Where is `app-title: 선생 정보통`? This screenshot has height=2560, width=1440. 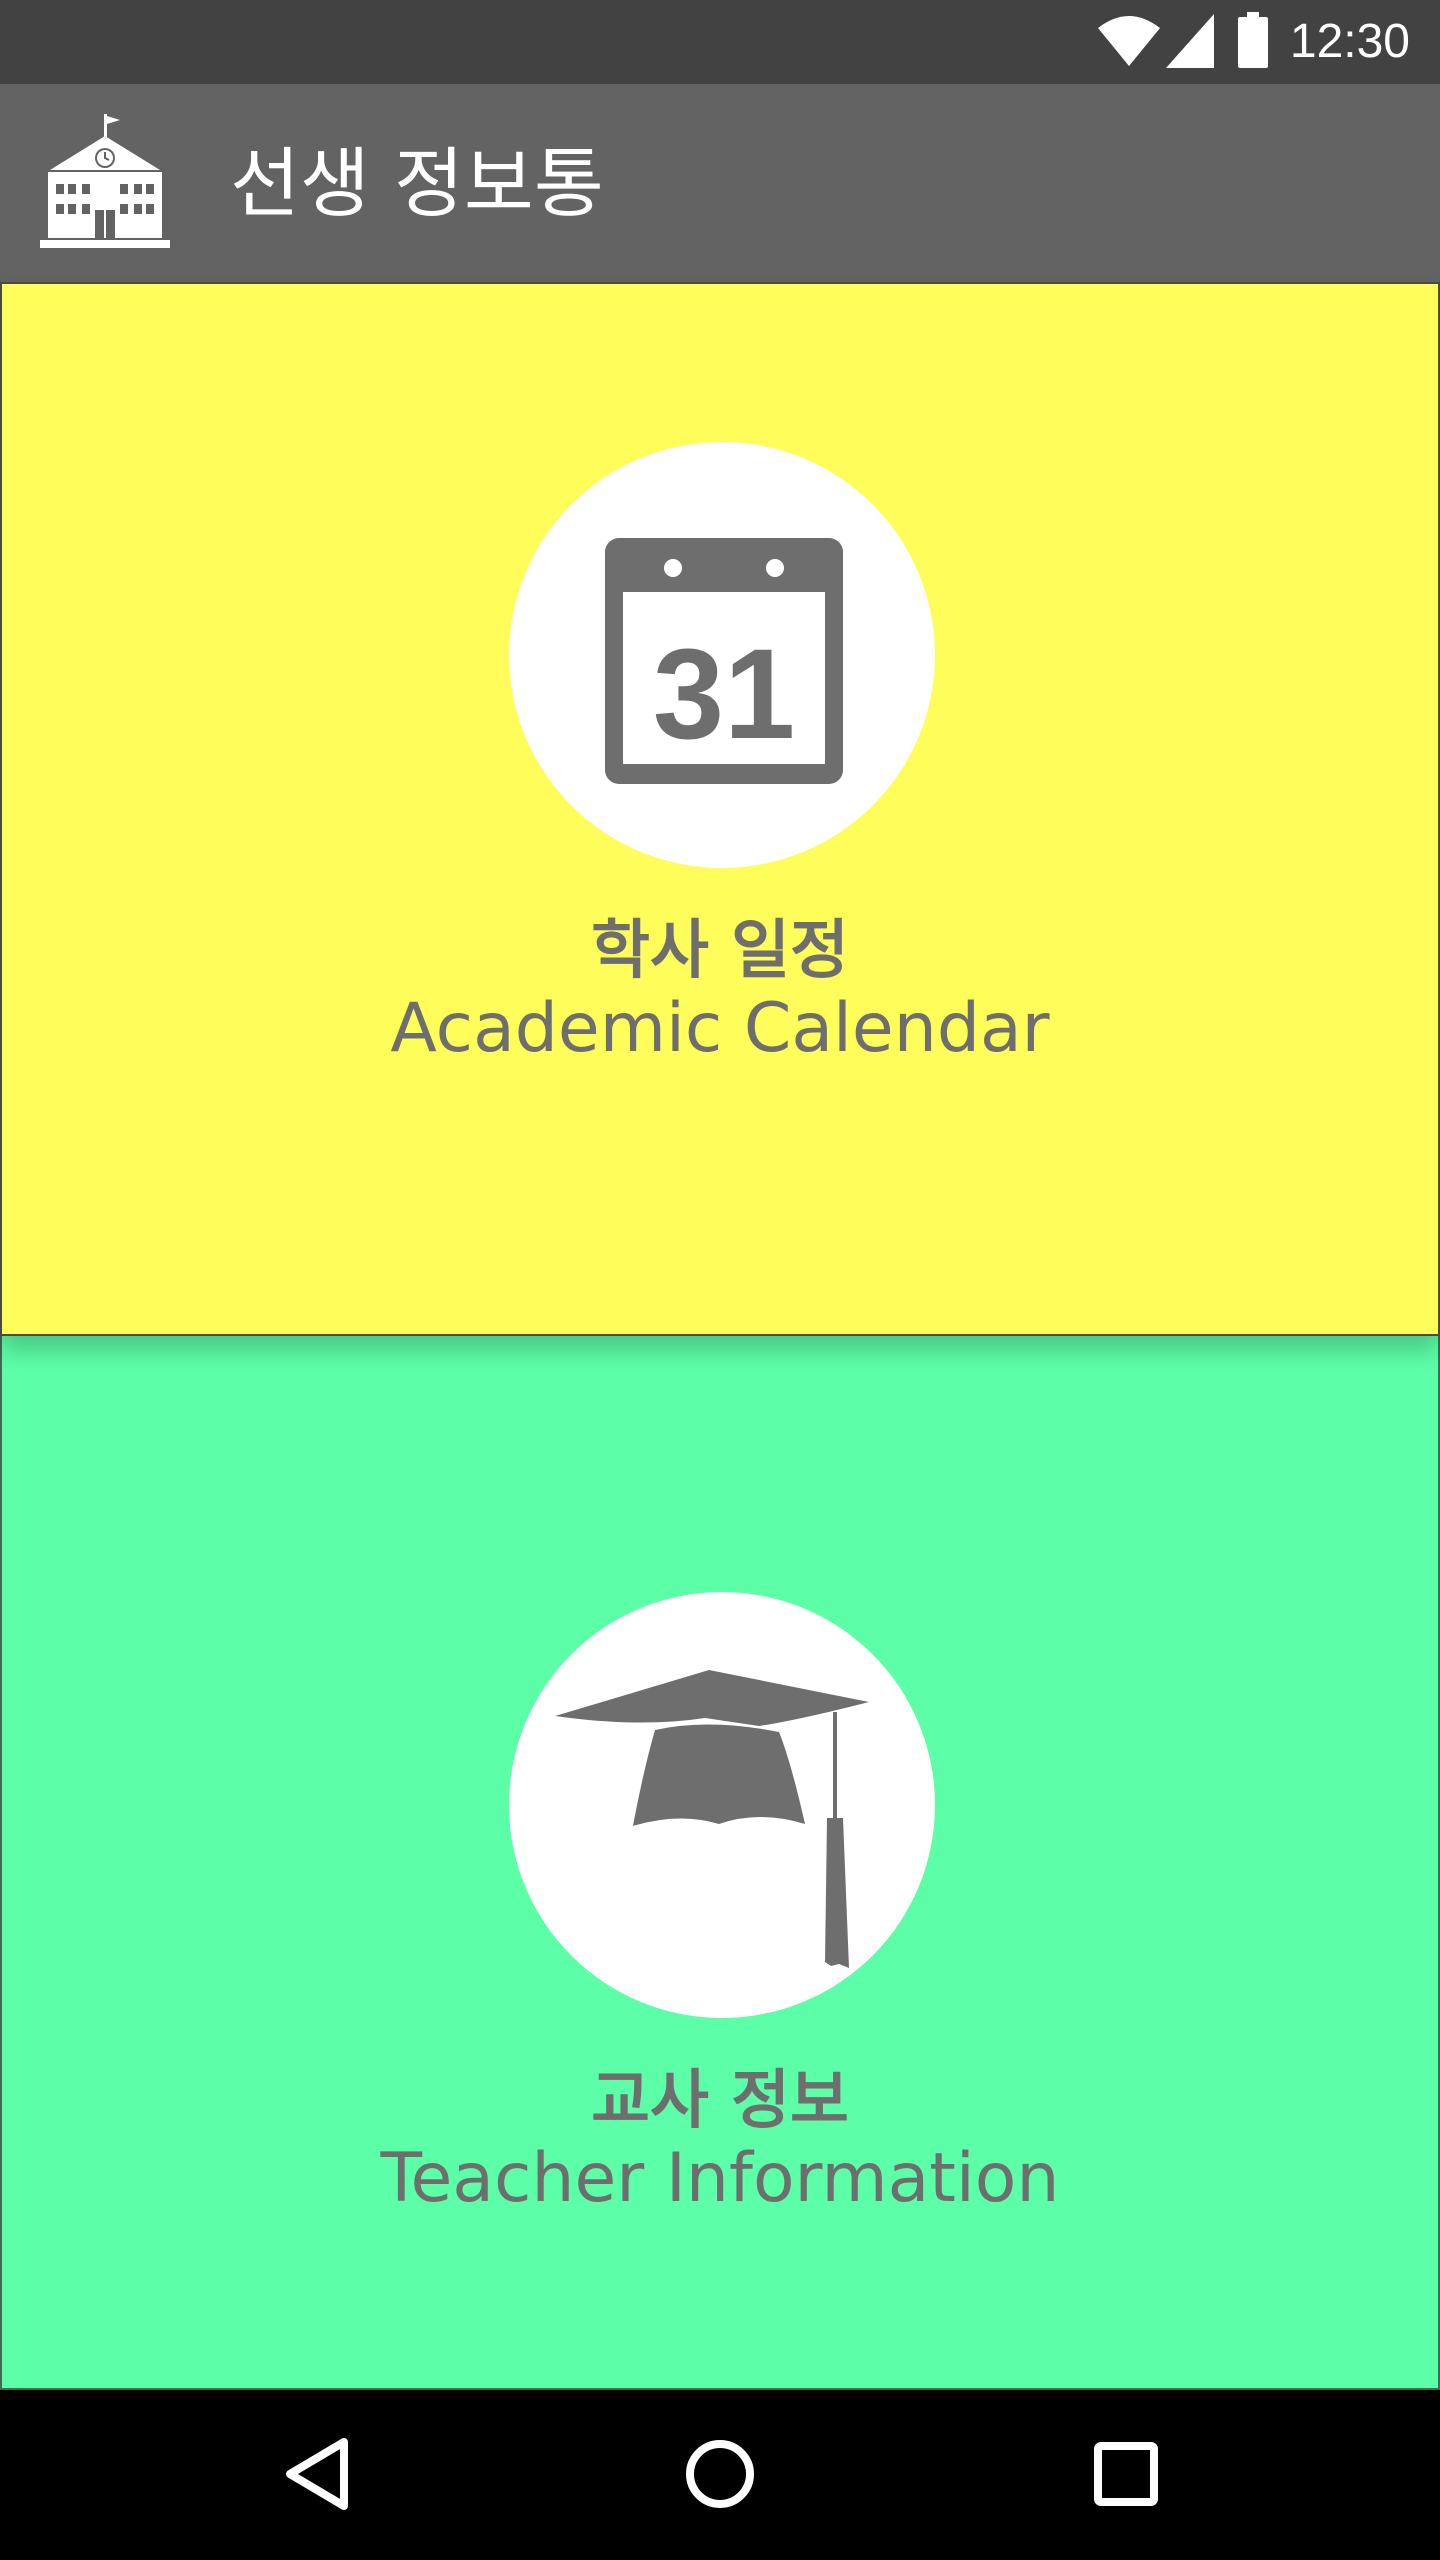
app-title: 선생 정보통 is located at coordinates (417, 183).